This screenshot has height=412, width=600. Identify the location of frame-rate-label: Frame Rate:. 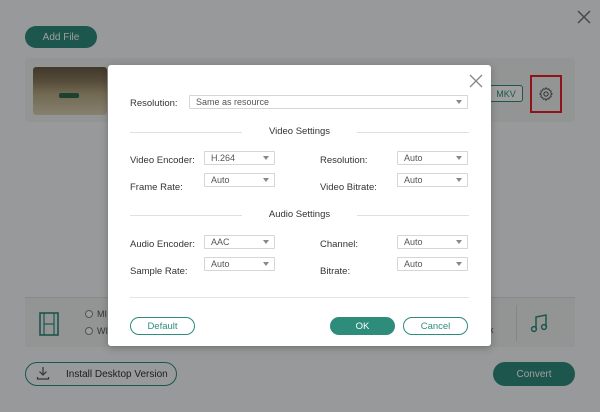
(156, 187).